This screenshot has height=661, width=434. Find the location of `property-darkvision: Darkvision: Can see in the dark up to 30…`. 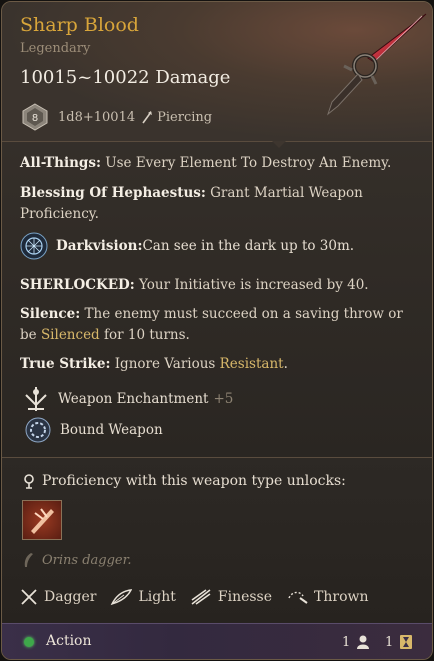

property-darkvision: Darkvision: Can see in the dark up to 30… is located at coordinates (187, 246).